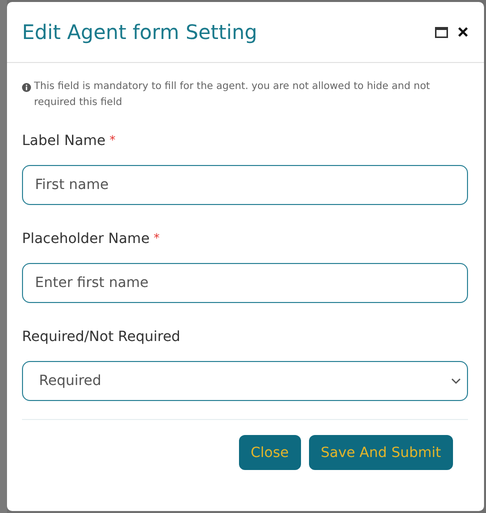  What do you see at coordinates (86, 239) in the screenshot?
I see `field-label: Placeholder Name` at bounding box center [86, 239].